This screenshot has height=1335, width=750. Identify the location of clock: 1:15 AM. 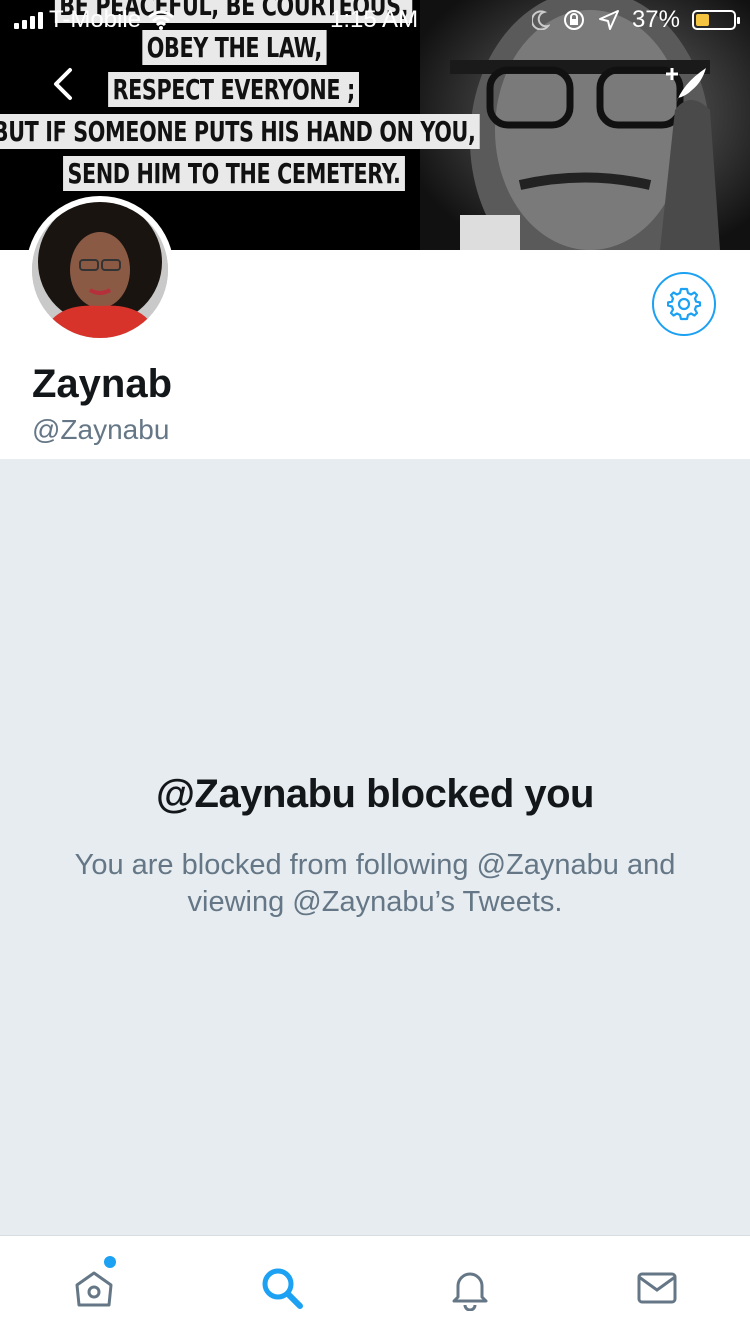
(374, 19).